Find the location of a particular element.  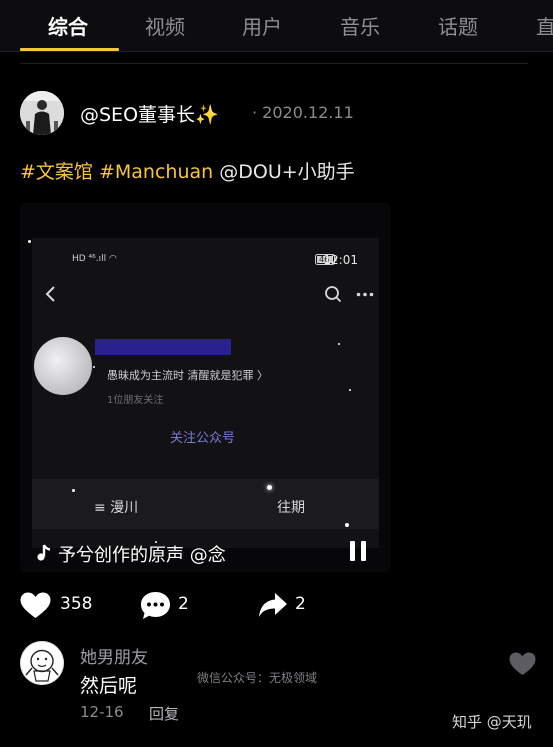

comment-button: 2 is located at coordinates (170, 605).